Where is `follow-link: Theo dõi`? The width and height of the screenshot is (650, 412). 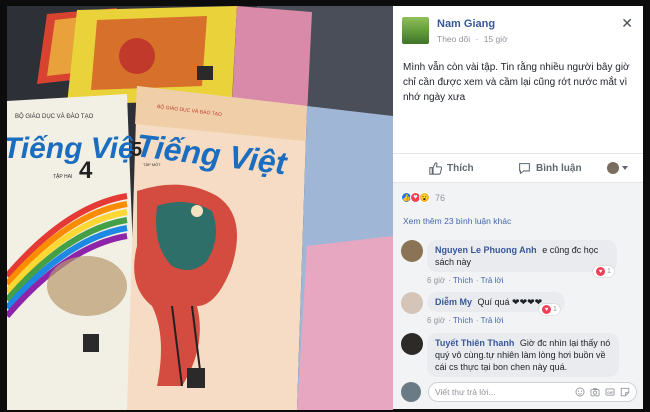
follow-link: Theo dõi is located at coordinates (453, 39).